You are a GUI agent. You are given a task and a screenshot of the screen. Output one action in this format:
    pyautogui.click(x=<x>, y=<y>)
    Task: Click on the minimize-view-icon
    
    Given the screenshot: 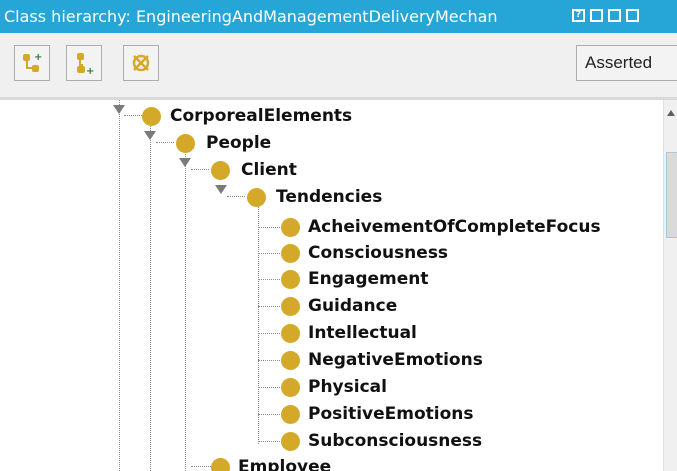 What is the action you would take?
    pyautogui.click(x=614, y=15)
    